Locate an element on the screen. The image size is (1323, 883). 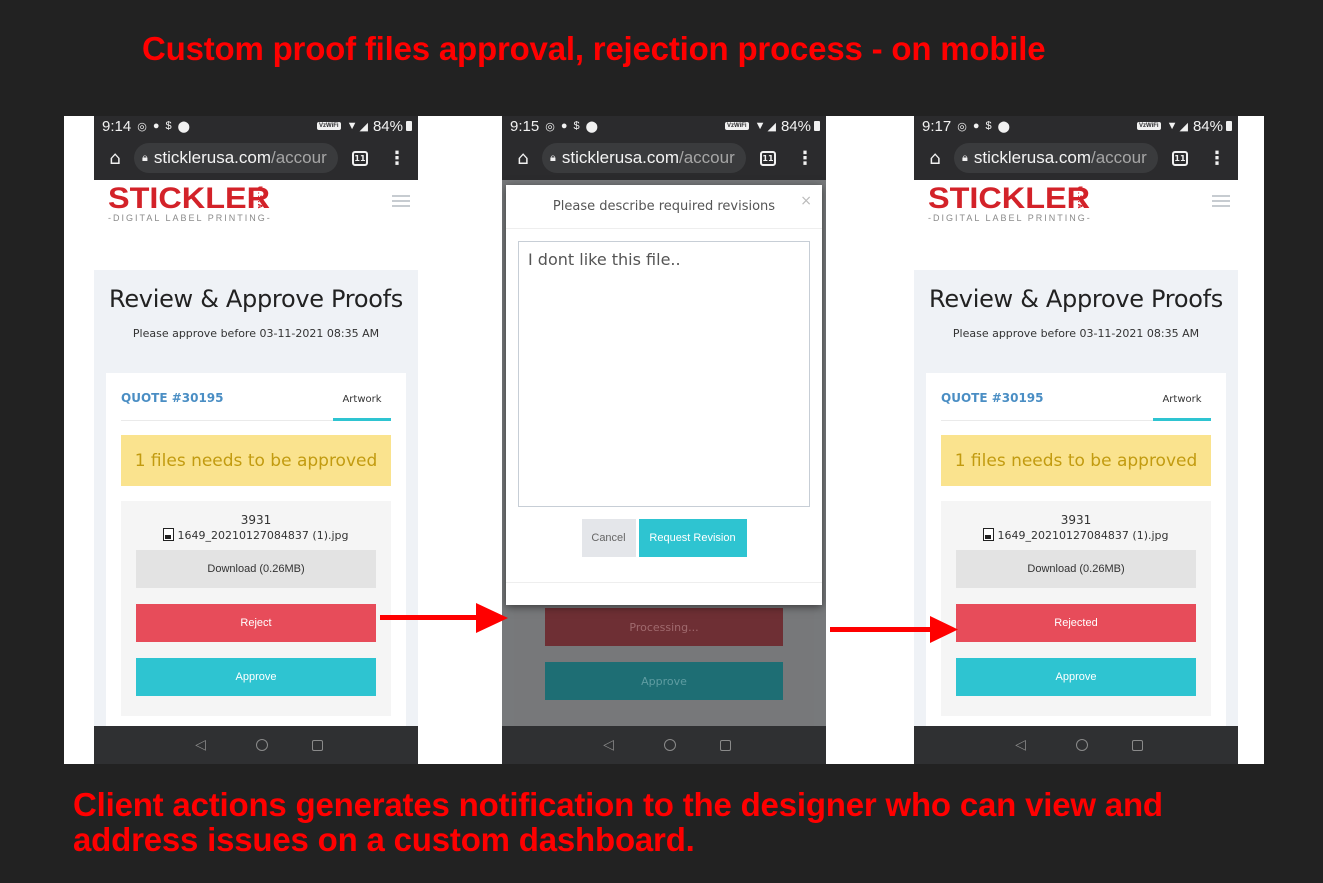
revision-notes-input: I dont like this file.. is located at coordinates (664, 374).